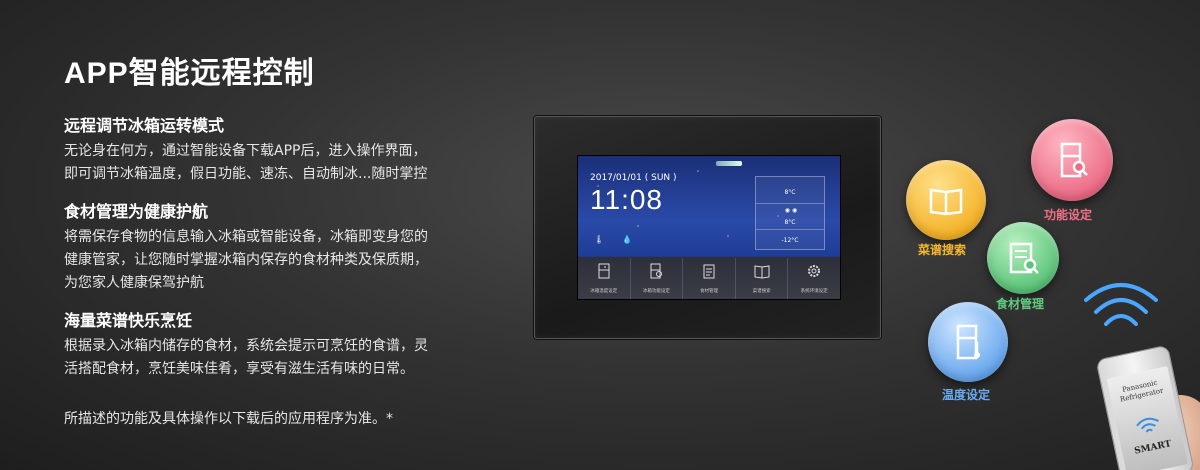 Image resolution: width=1200 pixels, height=470 pixels. I want to click on feature-line: 健康管家，让您随时掌握冰箱内保存的食材种类及保质期，, so click(246, 260).